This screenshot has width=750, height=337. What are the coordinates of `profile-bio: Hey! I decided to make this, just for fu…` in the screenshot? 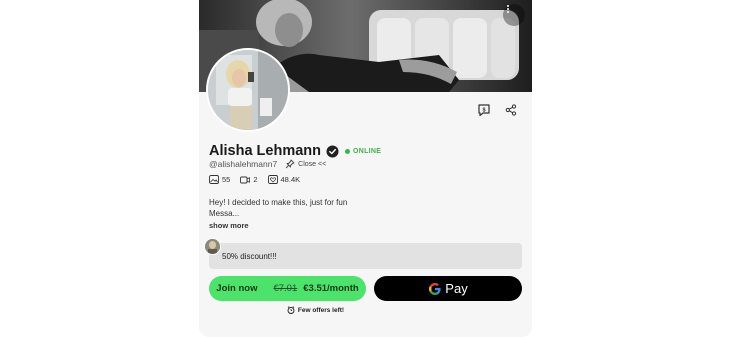 It's located at (299, 208).